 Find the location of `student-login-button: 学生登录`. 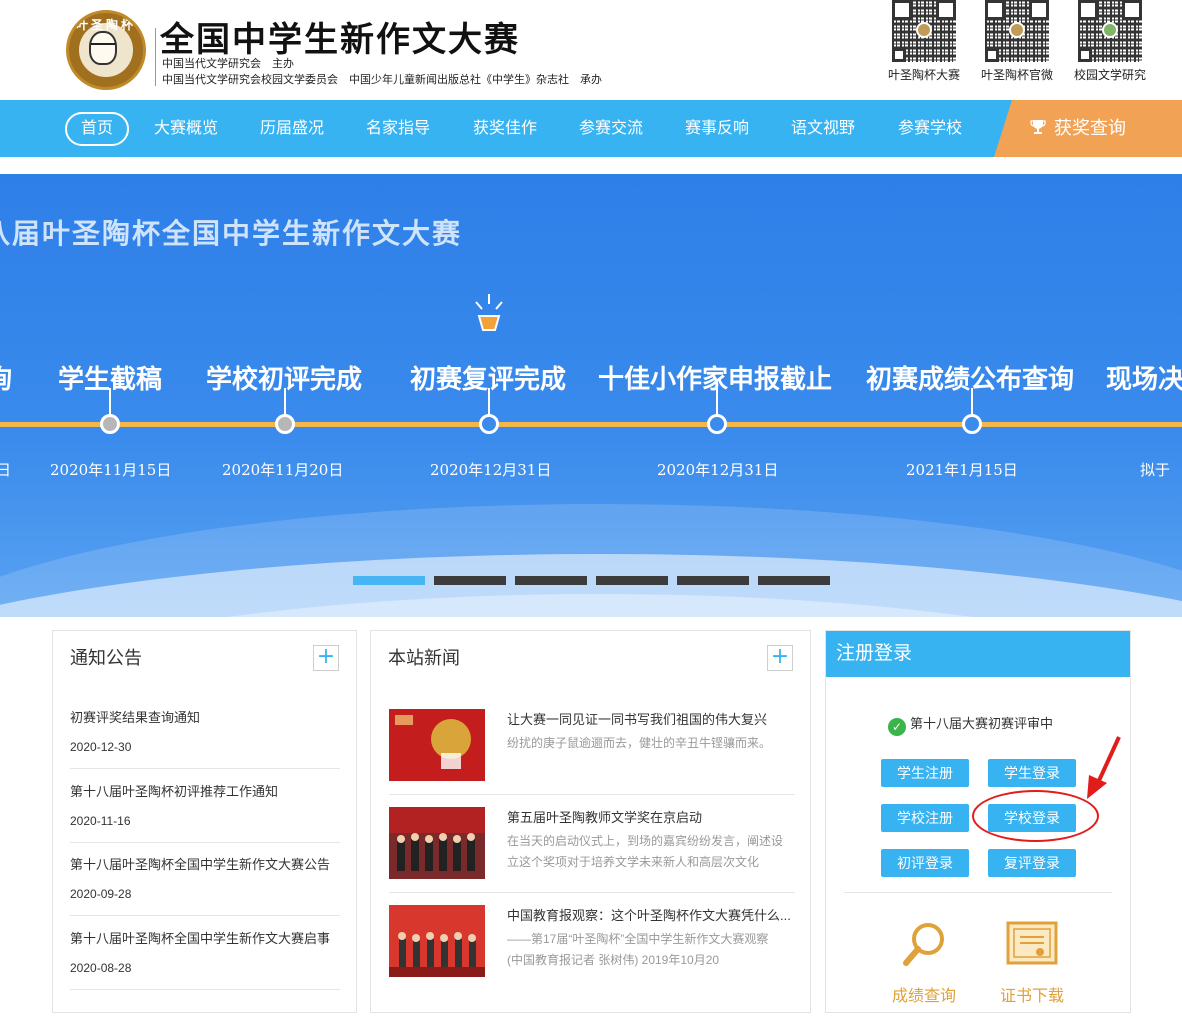

student-login-button: 学生登录 is located at coordinates (1032, 773).